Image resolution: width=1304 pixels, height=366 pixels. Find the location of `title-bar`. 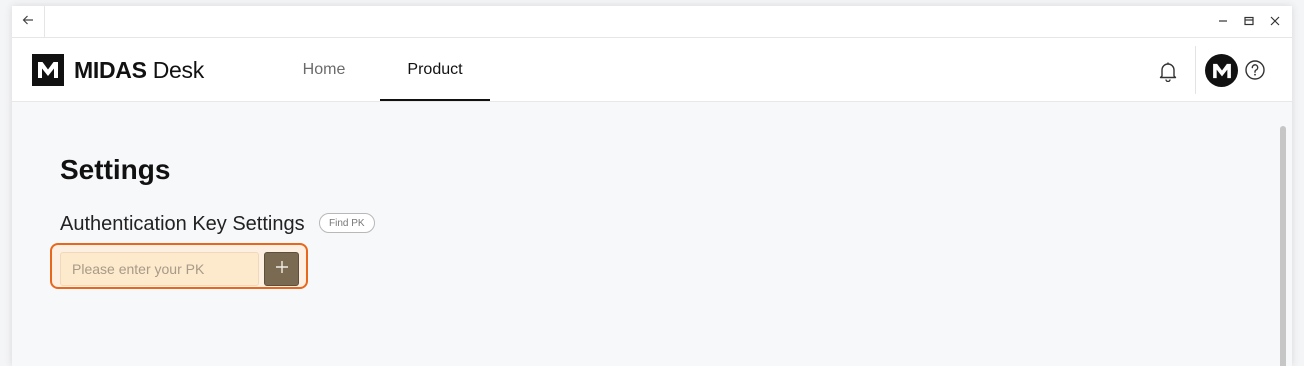

title-bar is located at coordinates (652, 22).